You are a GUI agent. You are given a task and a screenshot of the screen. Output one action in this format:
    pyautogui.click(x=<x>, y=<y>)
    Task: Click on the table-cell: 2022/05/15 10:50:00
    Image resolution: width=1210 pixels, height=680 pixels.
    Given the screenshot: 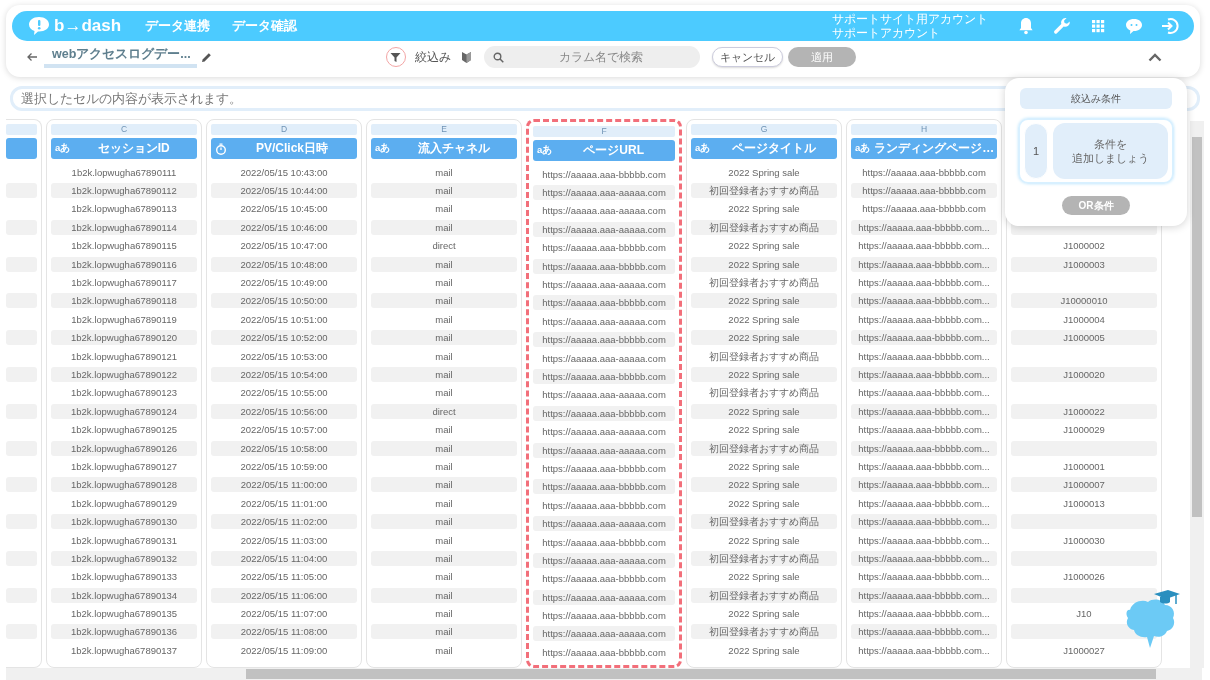 What is the action you would take?
    pyautogui.click(x=284, y=301)
    